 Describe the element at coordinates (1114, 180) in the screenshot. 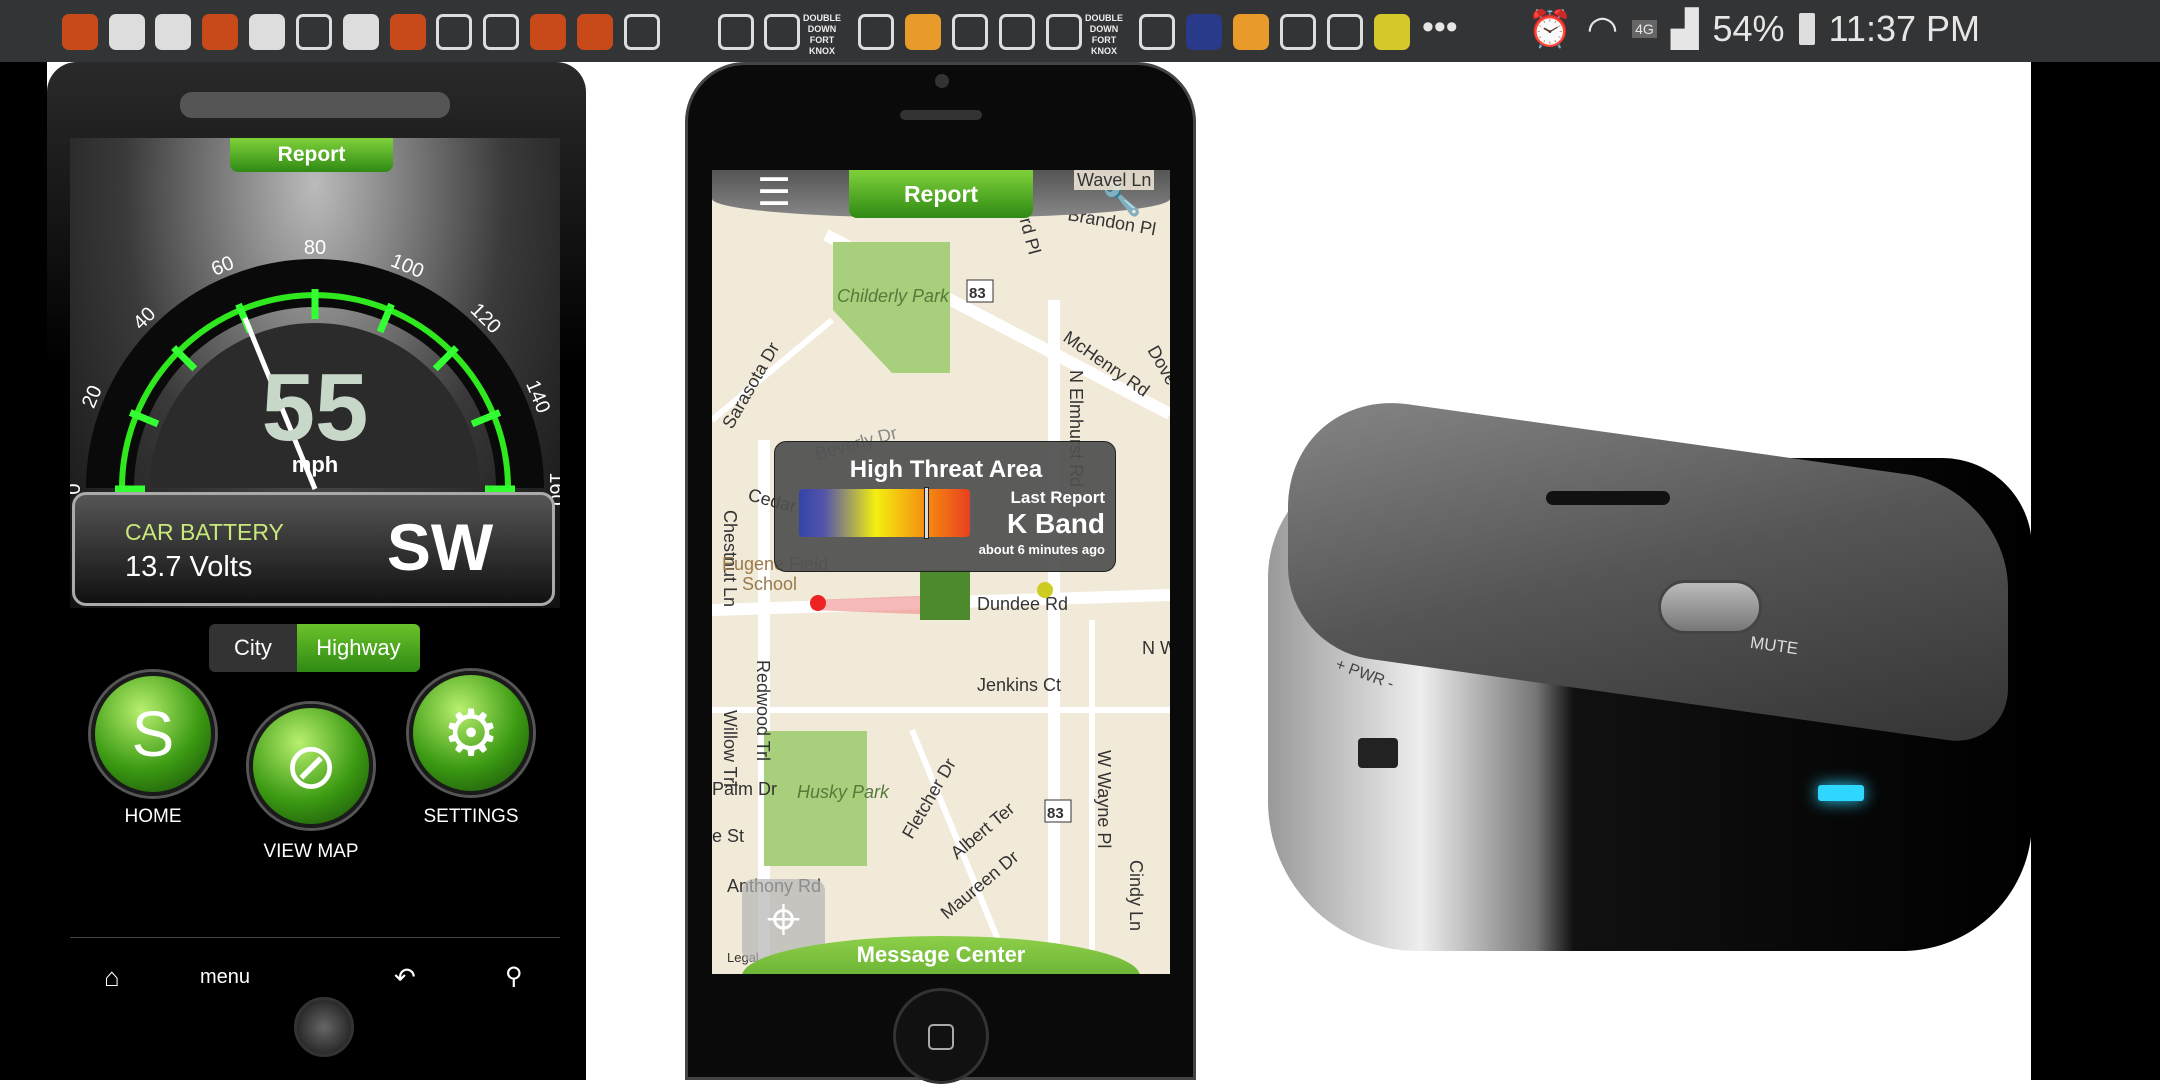

I see `map-label-wavel: Wavel Ln` at that location.